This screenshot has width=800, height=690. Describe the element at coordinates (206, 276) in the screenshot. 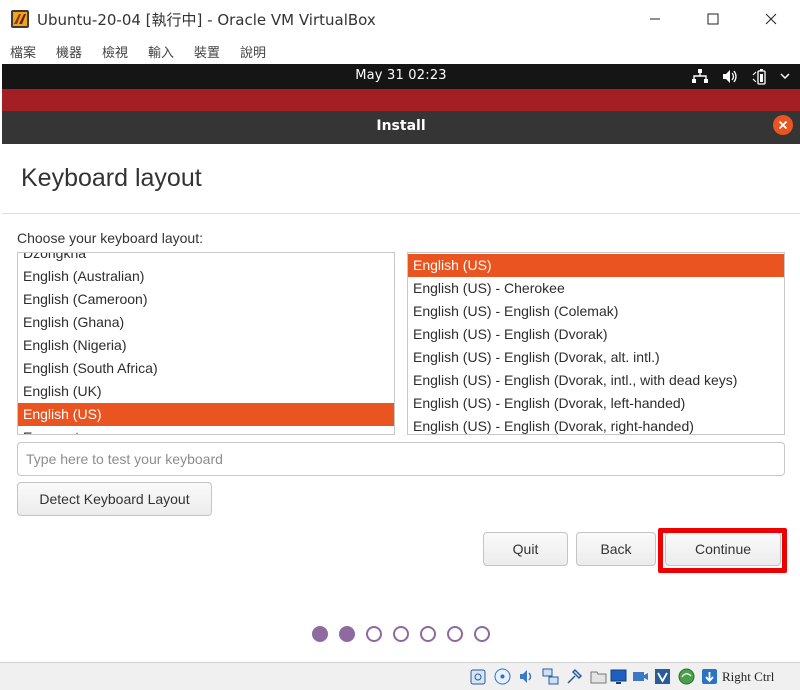

I see `layout-list-item: English (Australian)` at that location.